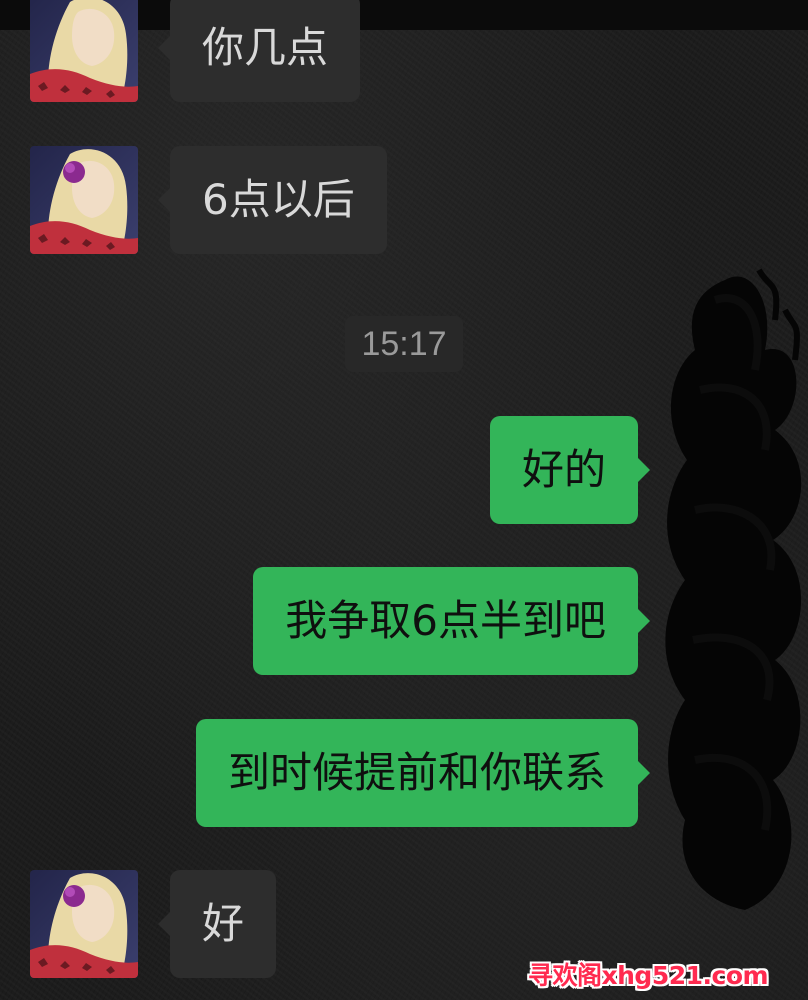  Describe the element at coordinates (416, 772) in the screenshot. I see `message-text: 到时候提前和你联系` at that location.